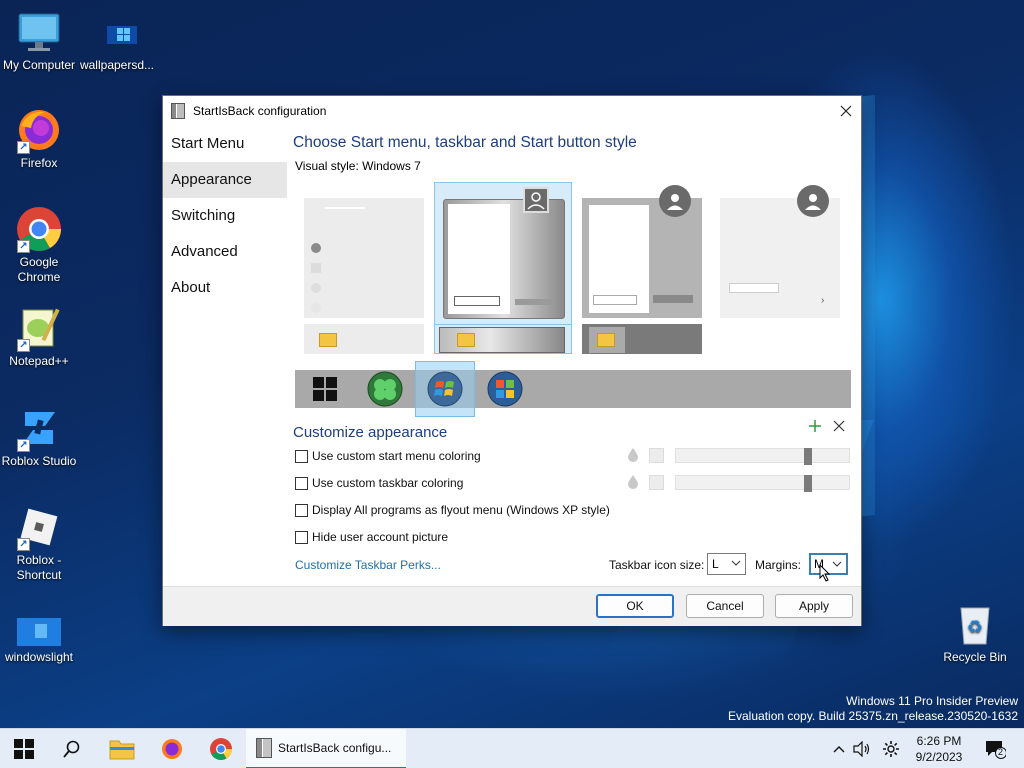  Describe the element at coordinates (388, 456) in the screenshot. I see `option-custom-start-menu-coloring: Use custom start menu coloring` at that location.